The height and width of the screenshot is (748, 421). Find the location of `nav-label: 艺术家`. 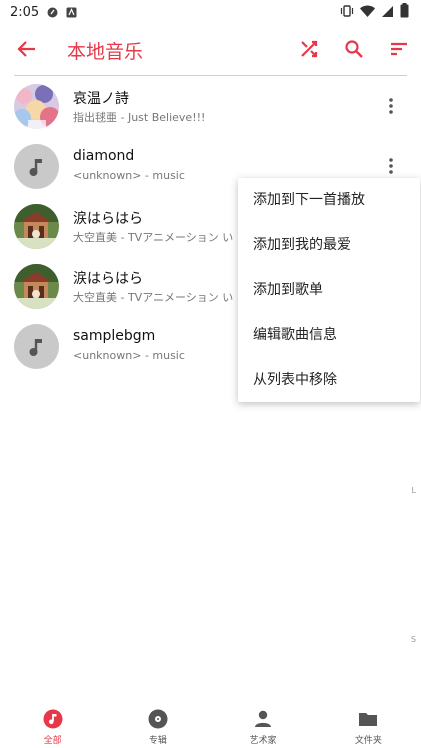

nav-label: 艺术家 is located at coordinates (263, 741).